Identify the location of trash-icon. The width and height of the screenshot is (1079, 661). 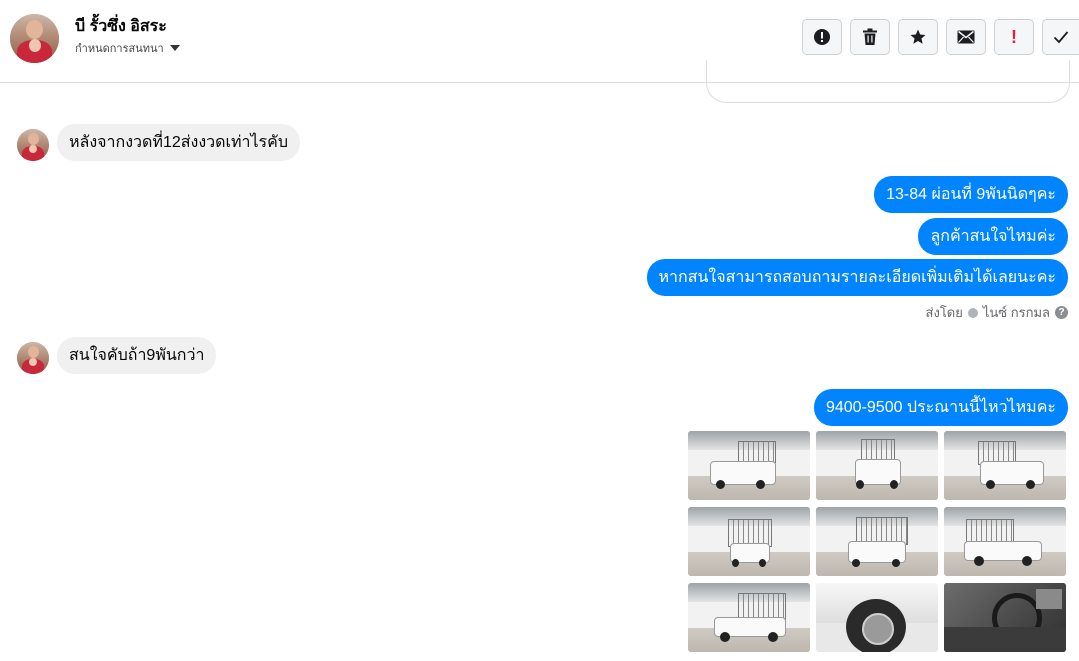
(870, 36).